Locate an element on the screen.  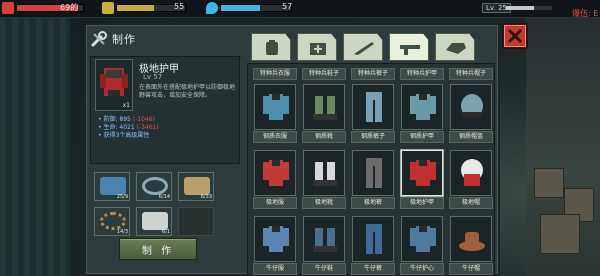
recipe-item: 极地帽 is located at coordinates (471, 180).